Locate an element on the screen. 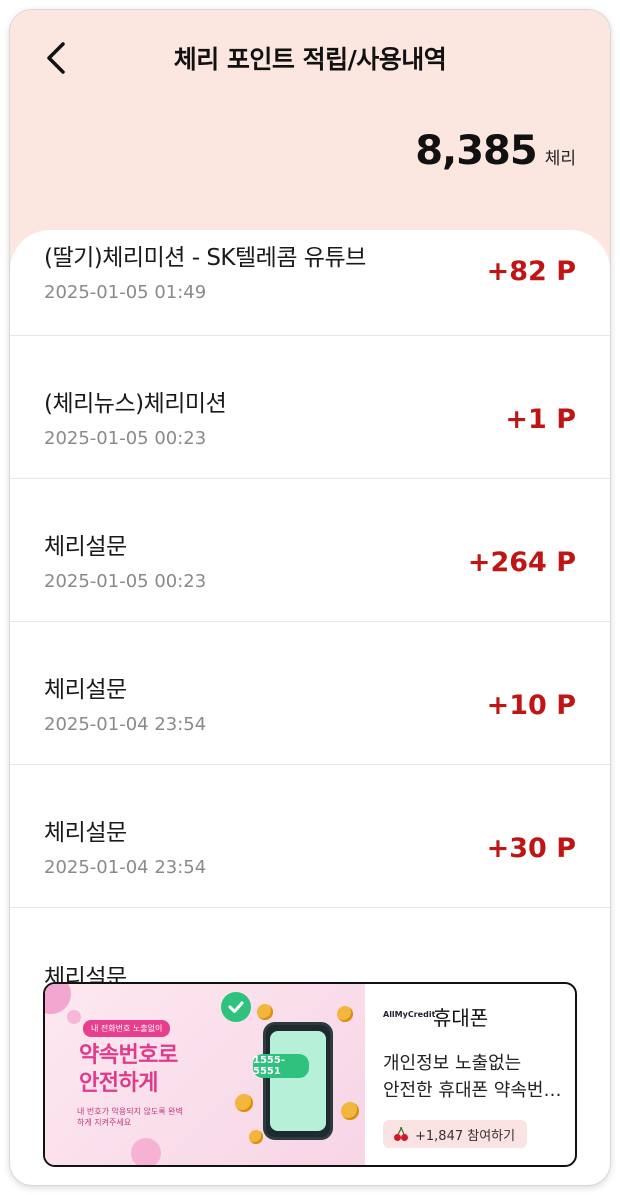 This screenshot has width=620, height=1195. point-balance: 8,385 체리 is located at coordinates (495, 151).